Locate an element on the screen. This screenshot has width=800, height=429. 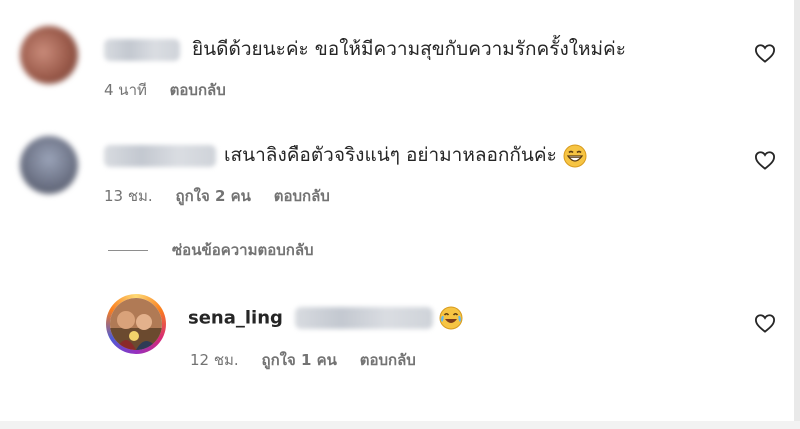
comment-time: 4 นาที is located at coordinates (125, 90).